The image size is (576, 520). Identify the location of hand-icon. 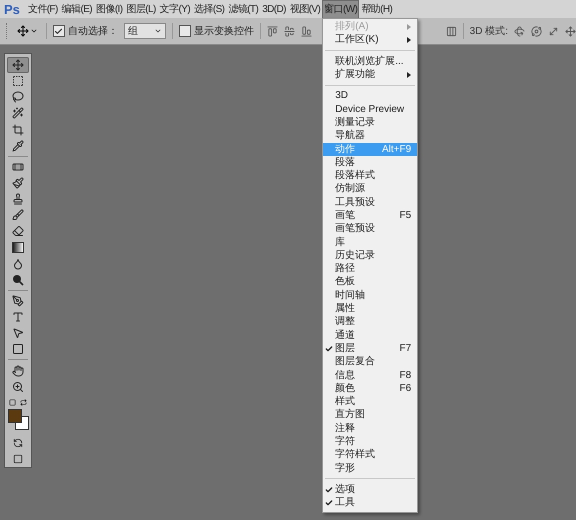
(18, 370).